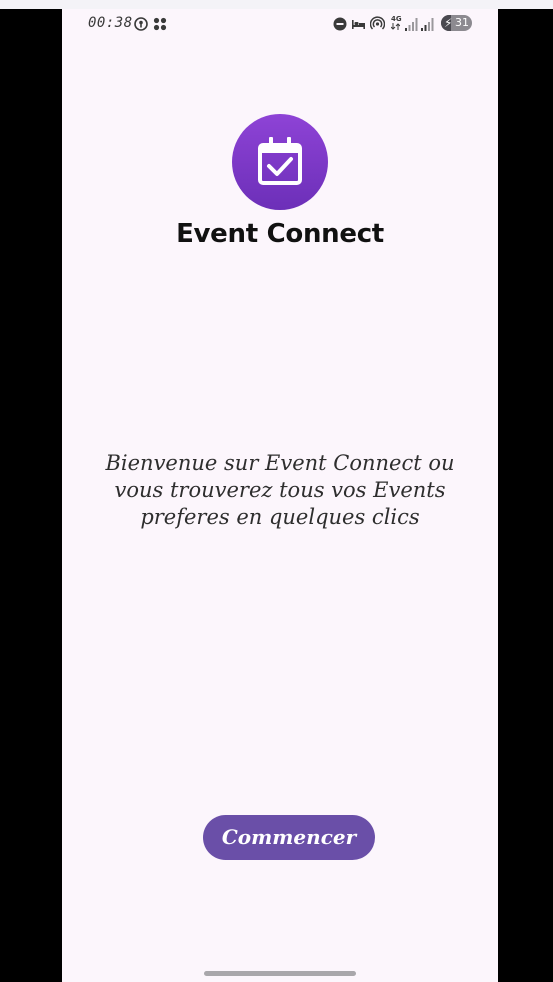 This screenshot has width=553, height=982. I want to click on app-title: Event Connect, so click(280, 234).